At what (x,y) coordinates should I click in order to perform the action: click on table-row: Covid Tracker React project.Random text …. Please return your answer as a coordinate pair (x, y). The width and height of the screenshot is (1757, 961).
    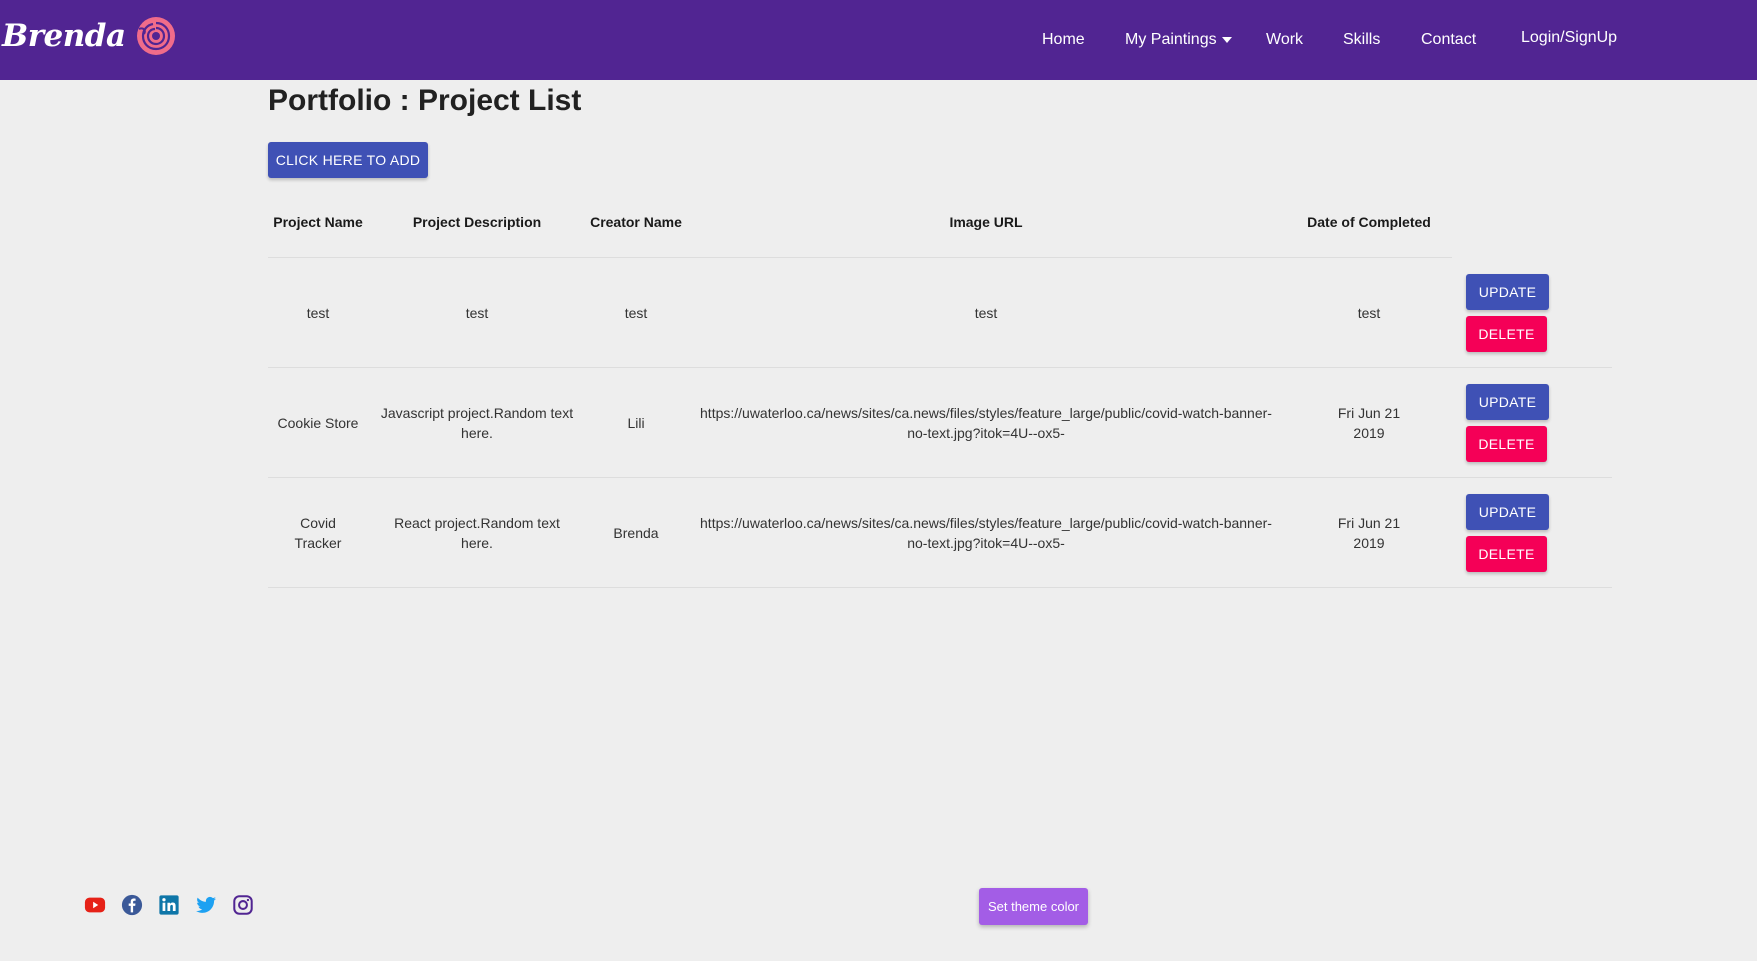
    Looking at the image, I should click on (940, 533).